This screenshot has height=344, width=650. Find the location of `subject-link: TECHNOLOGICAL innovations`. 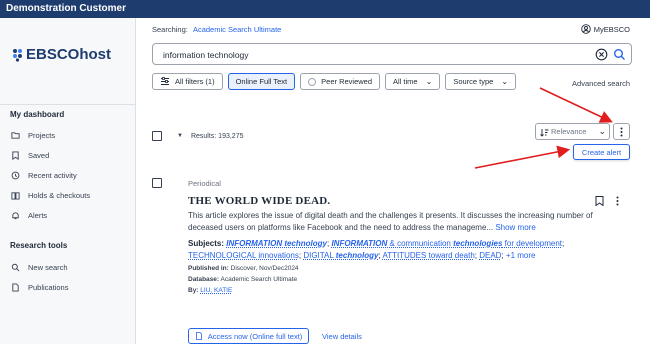

subject-link: TECHNOLOGICAL innovations is located at coordinates (243, 255).